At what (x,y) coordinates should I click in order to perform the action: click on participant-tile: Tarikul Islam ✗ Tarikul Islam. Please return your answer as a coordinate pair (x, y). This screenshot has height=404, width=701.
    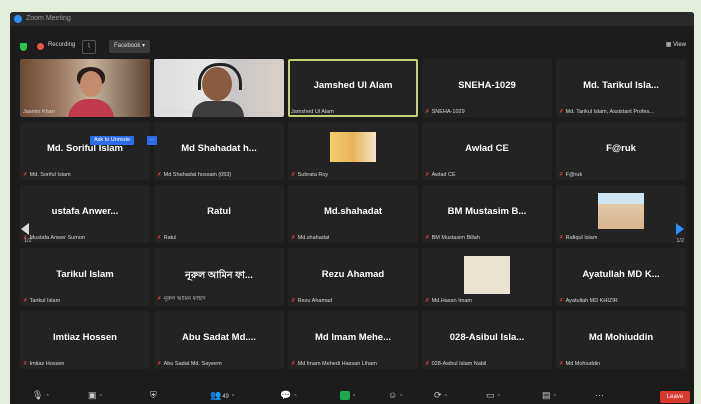
    Looking at the image, I should click on (85, 277).